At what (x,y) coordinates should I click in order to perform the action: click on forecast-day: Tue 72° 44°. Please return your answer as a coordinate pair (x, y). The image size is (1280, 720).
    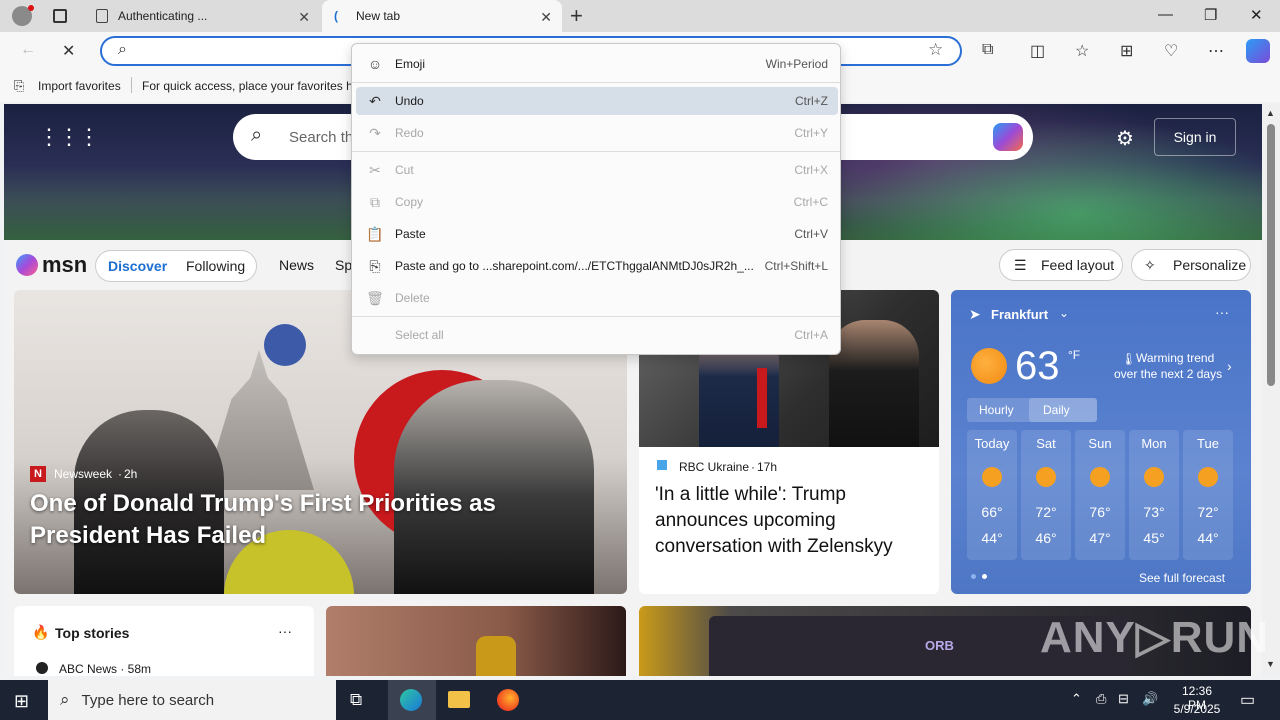
    Looking at the image, I should click on (1208, 495).